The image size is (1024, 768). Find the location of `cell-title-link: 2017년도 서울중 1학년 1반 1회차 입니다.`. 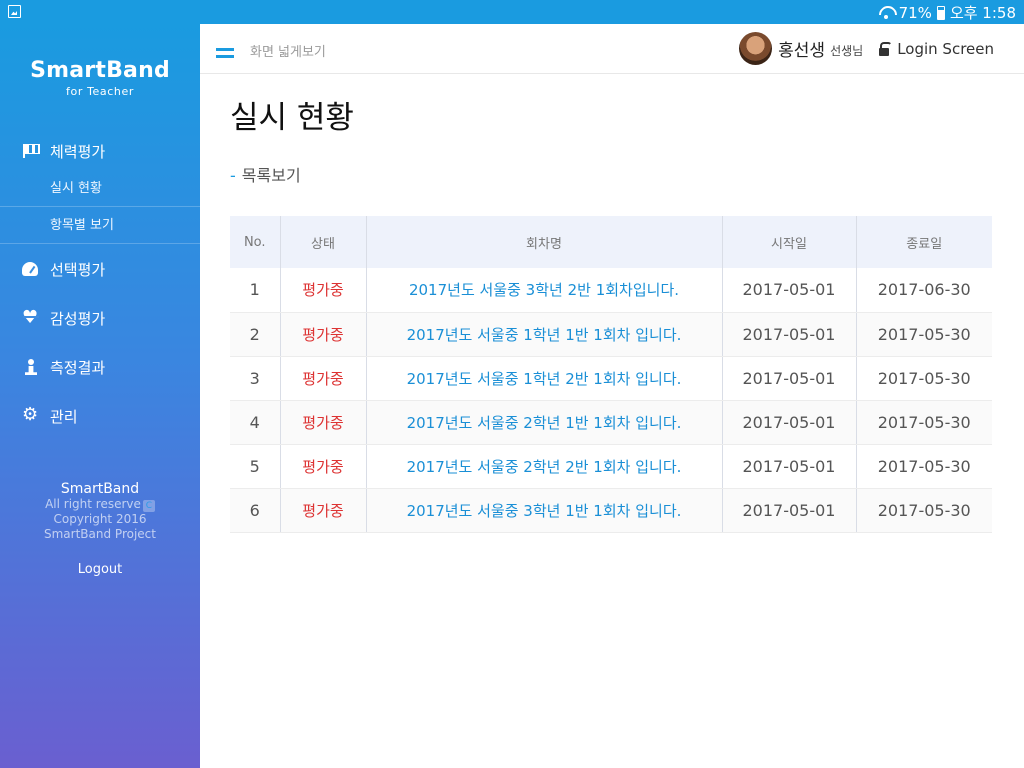

cell-title-link: 2017년도 서울중 1학년 1반 1회차 입니다. is located at coordinates (543, 334).